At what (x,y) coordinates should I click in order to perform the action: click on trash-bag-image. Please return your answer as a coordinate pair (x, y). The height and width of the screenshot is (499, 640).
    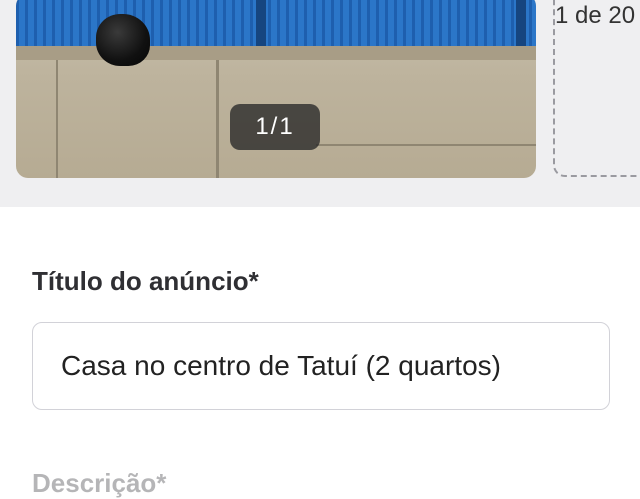
    Looking at the image, I should click on (123, 40).